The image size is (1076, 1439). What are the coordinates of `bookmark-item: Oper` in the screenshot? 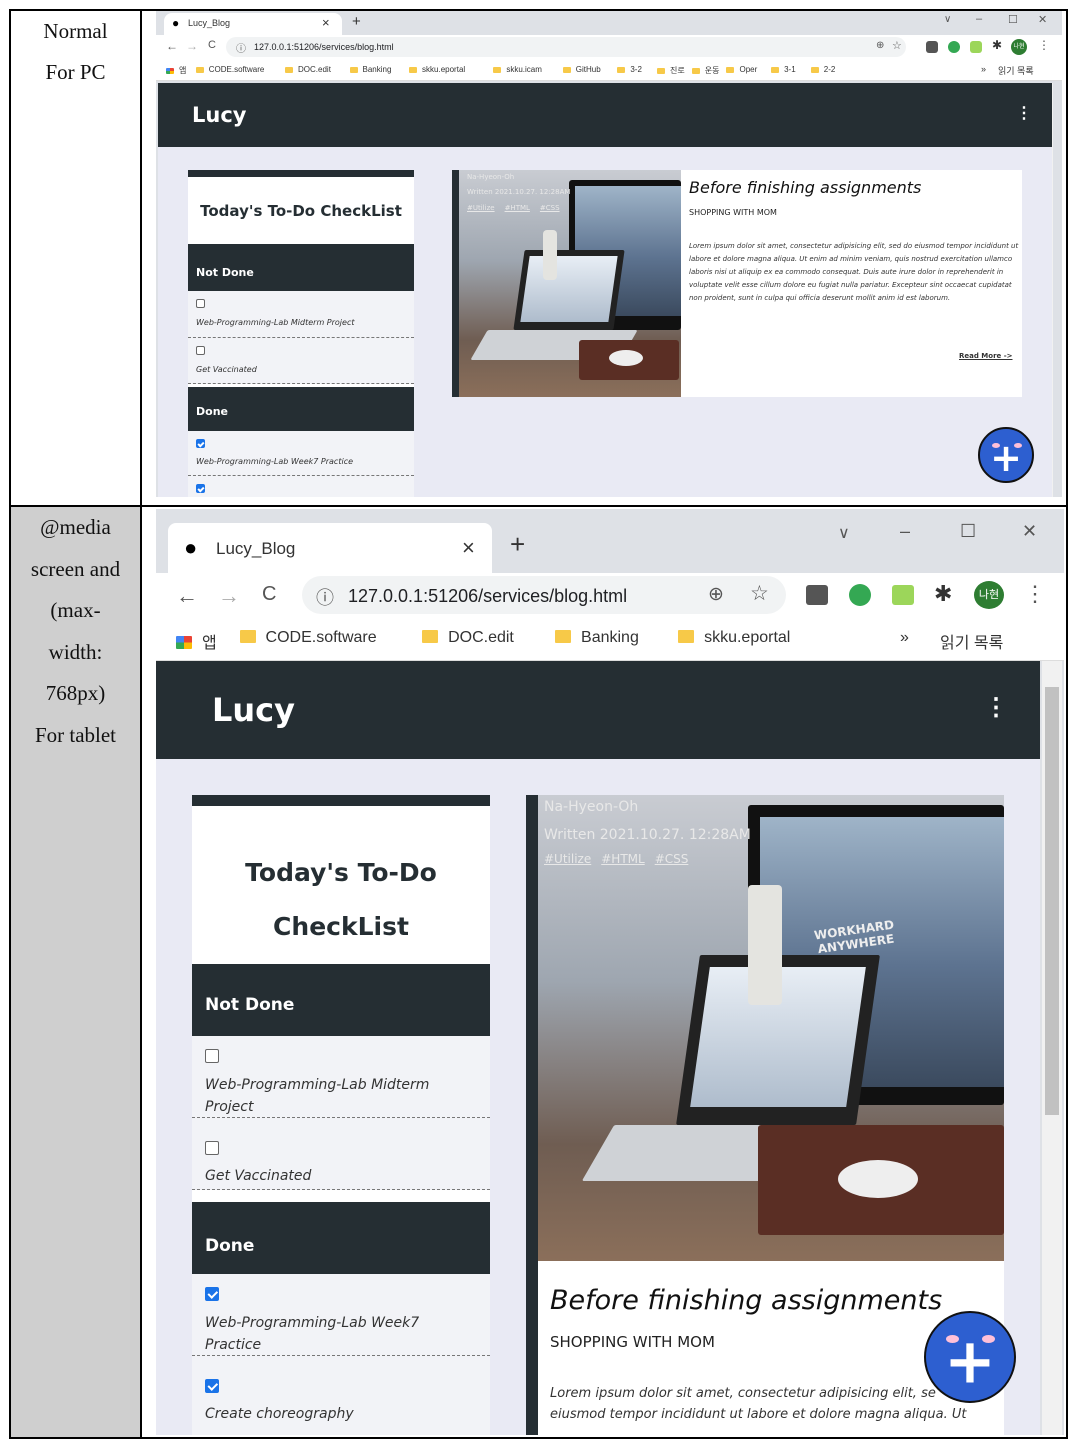 It's located at (741, 69).